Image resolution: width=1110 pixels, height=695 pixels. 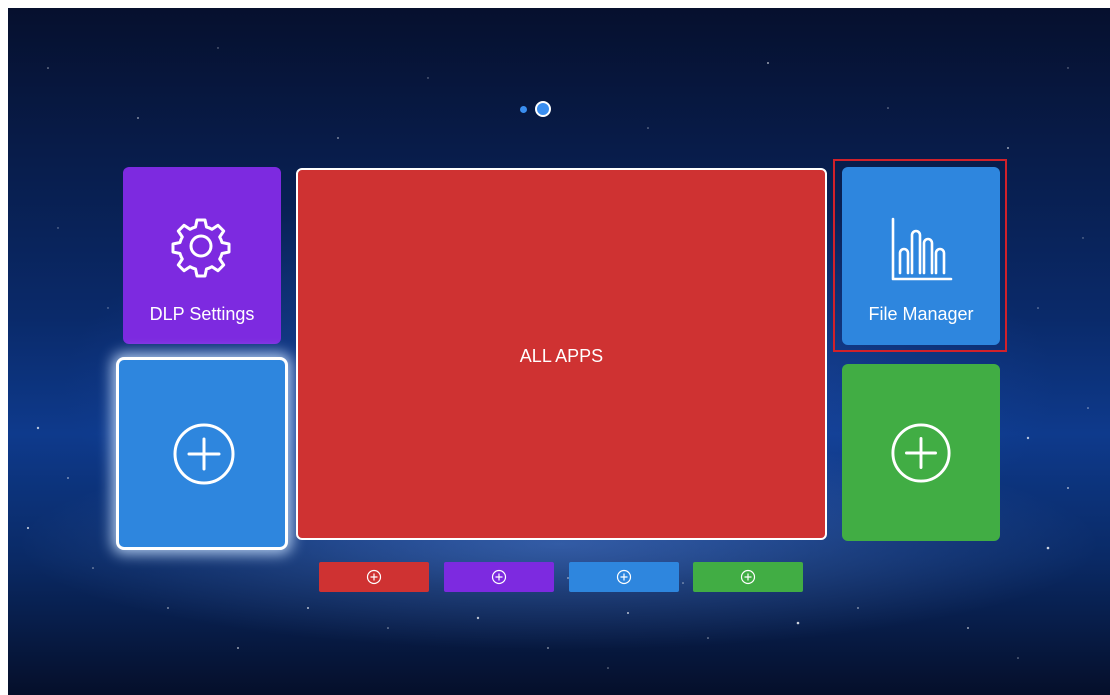 What do you see at coordinates (921, 314) in the screenshot?
I see `file-manager-label: File Manager` at bounding box center [921, 314].